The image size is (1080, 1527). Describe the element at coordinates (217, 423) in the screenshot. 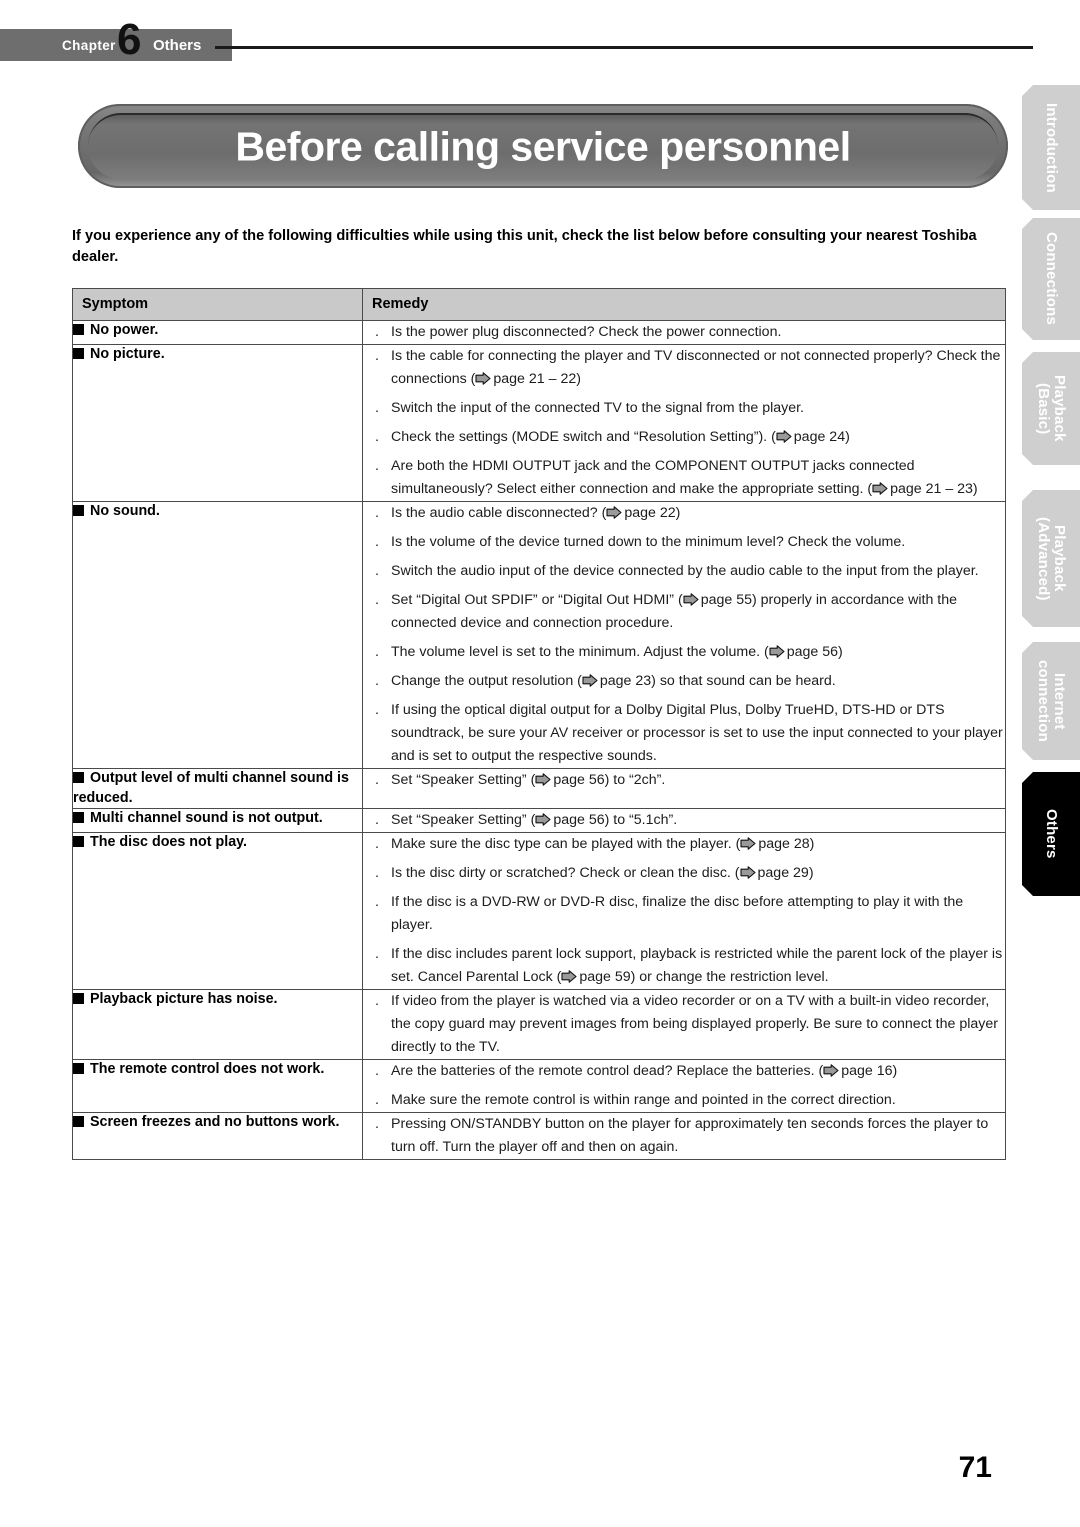

I see `symptom-cell: No picture.` at that location.